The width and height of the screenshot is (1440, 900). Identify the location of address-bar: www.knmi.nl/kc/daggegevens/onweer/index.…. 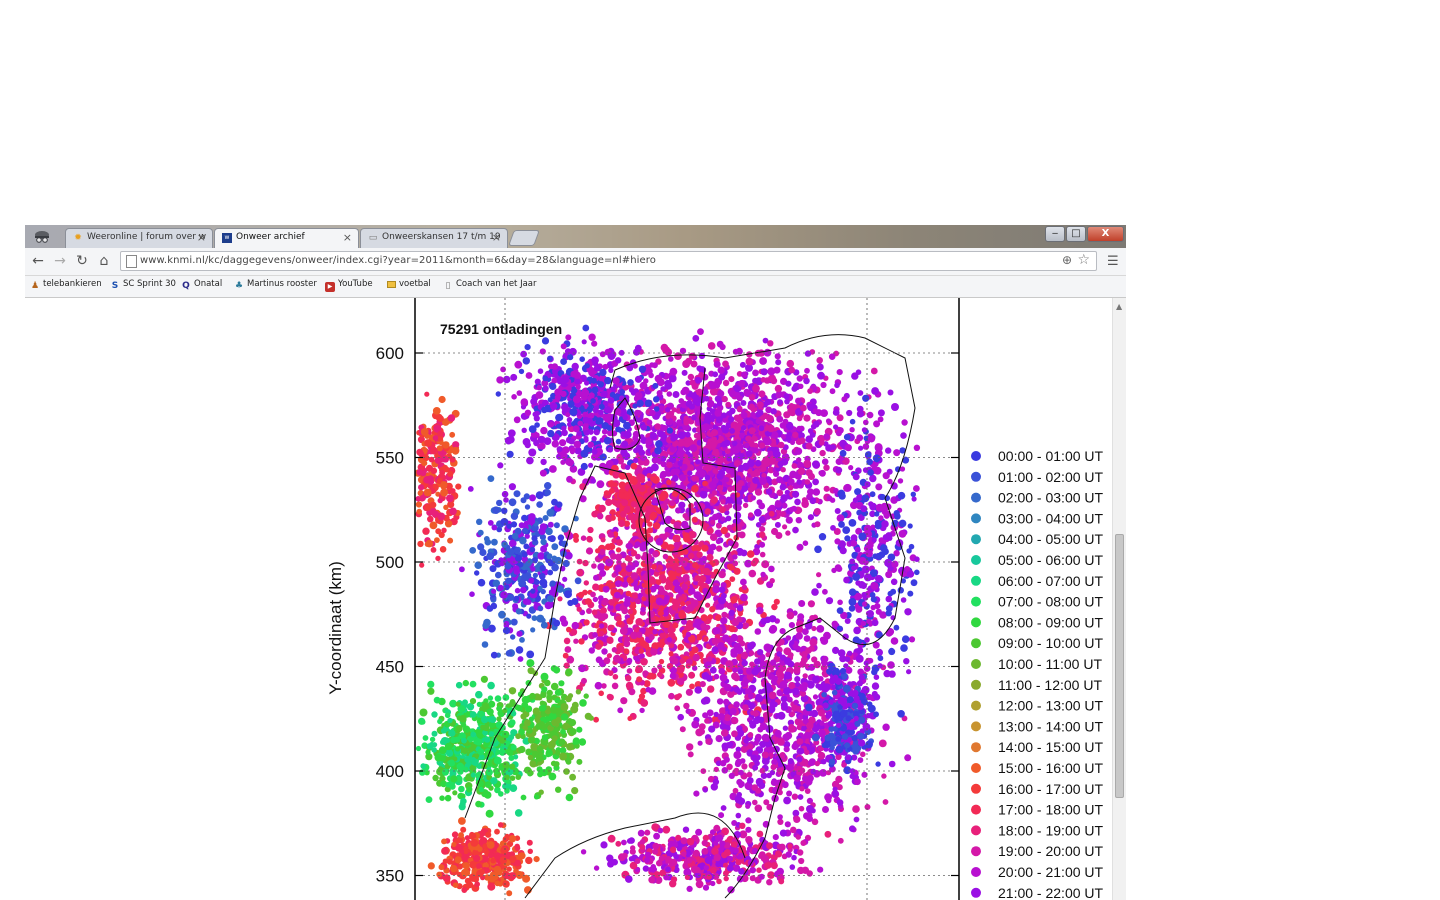
(608, 261).